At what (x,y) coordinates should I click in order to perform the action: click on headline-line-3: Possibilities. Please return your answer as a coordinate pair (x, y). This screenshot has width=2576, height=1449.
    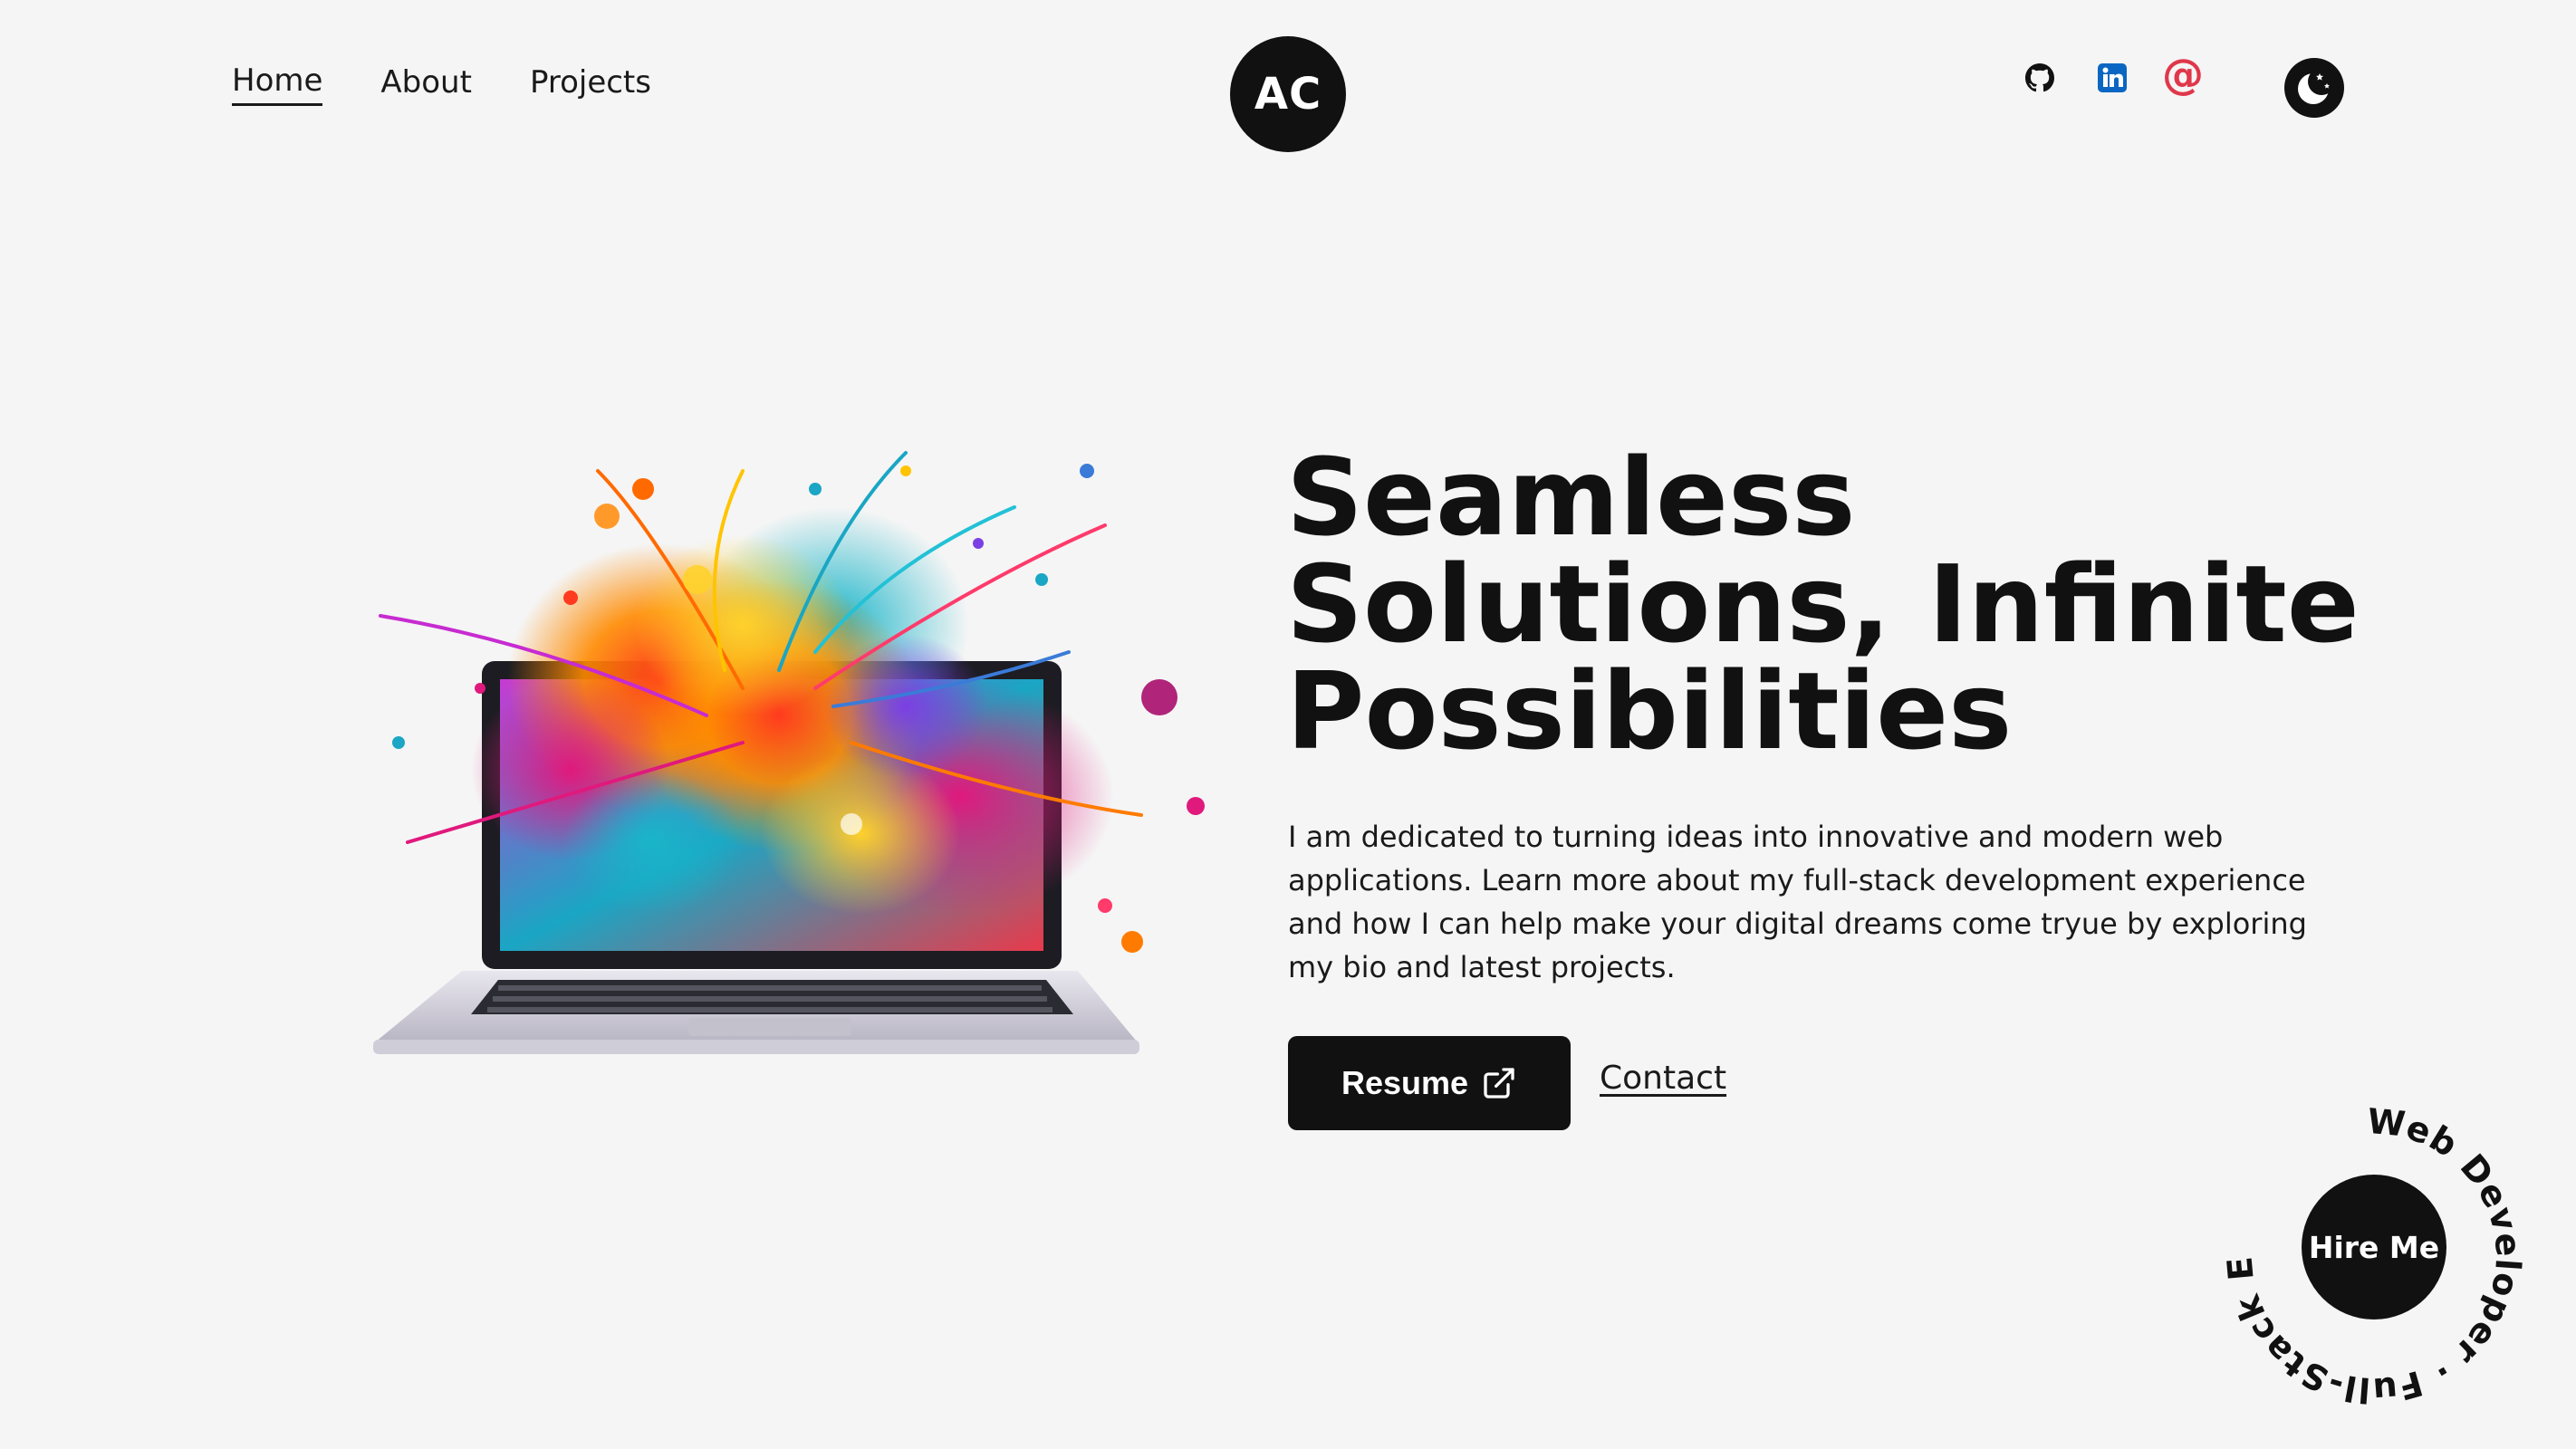
    Looking at the image, I should click on (1649, 710).